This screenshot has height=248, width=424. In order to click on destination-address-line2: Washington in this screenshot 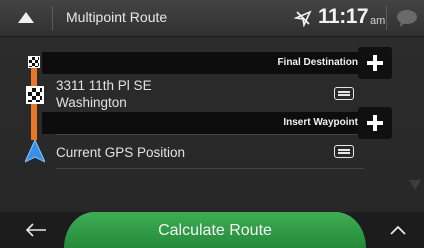, I will do `click(91, 103)`.